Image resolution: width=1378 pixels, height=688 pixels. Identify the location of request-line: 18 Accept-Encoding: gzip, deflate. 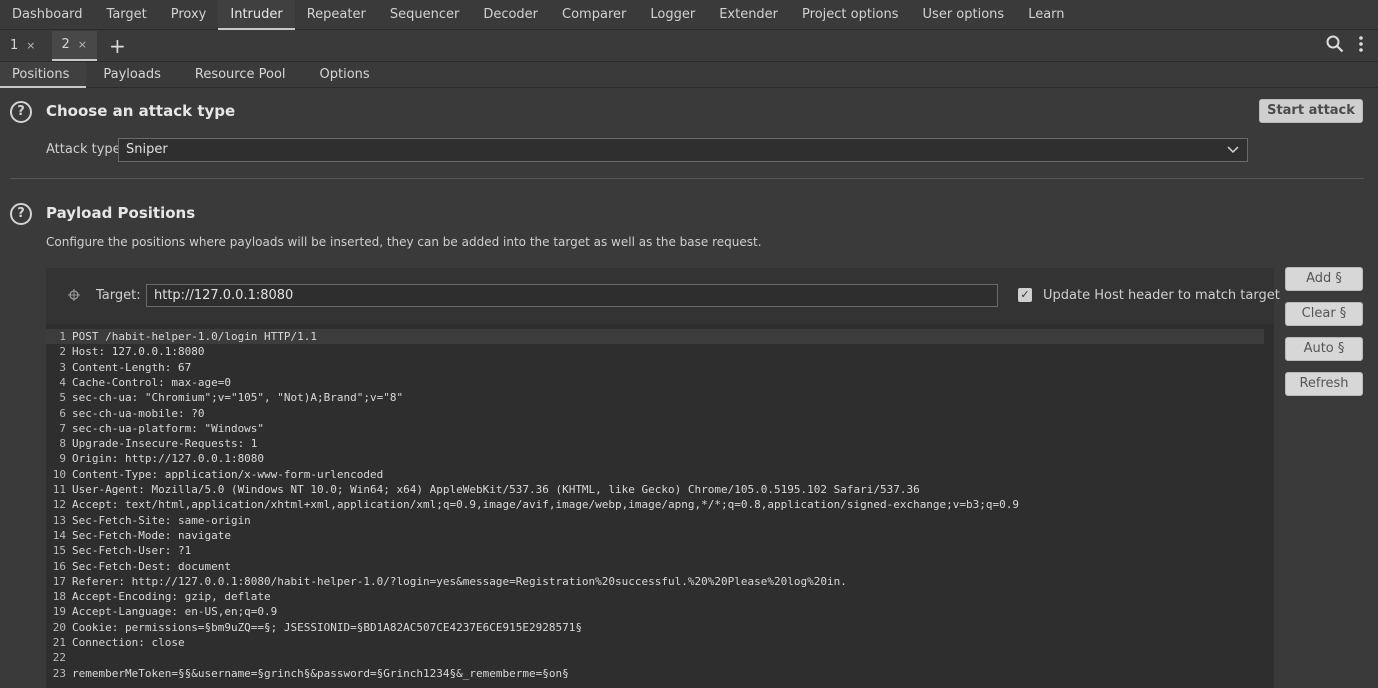
(655, 596).